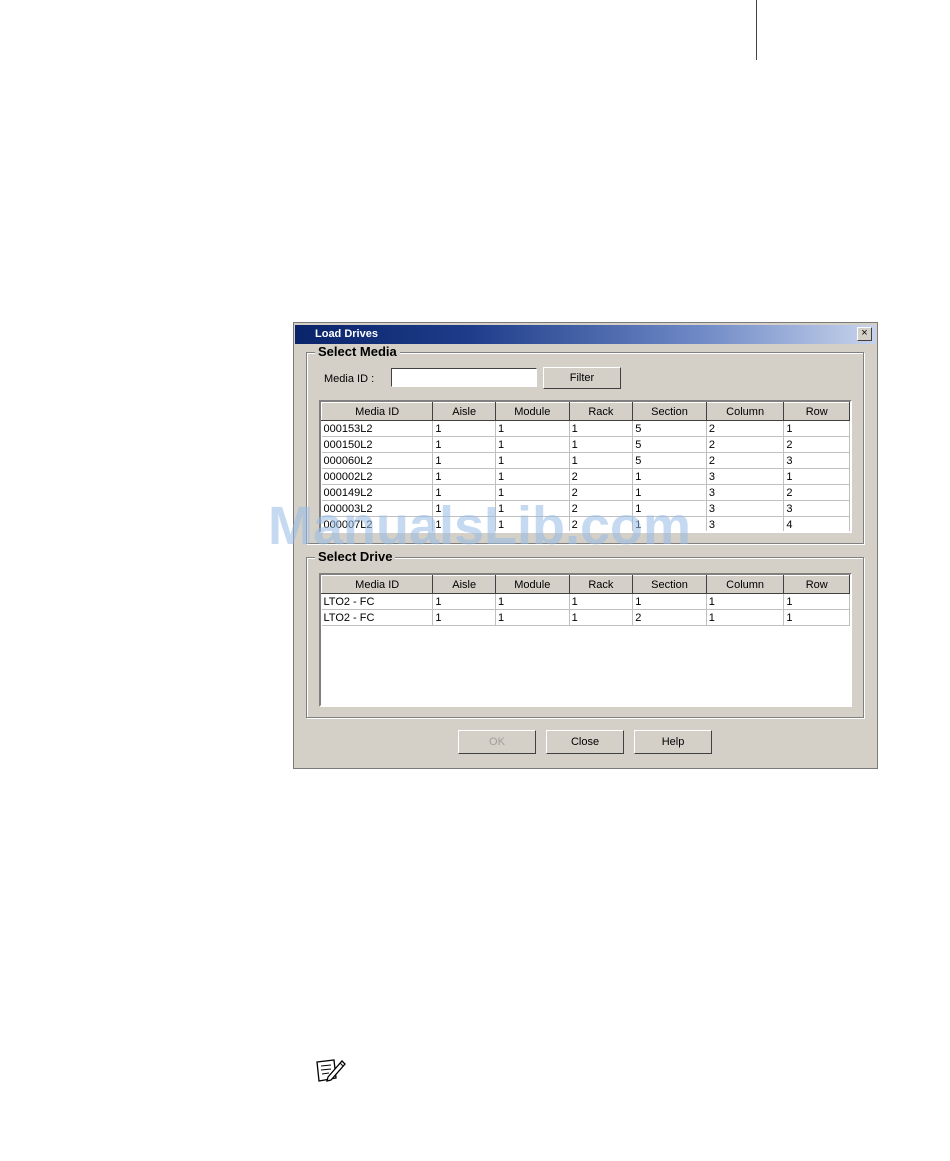 Image resolution: width=950 pixels, height=1161 pixels. What do you see at coordinates (377, 523) in the screenshot?
I see `table-cell: 000007L2` at bounding box center [377, 523].